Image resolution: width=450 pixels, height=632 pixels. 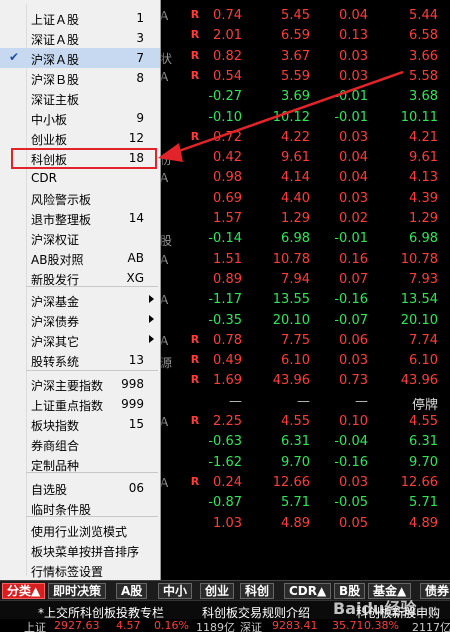 I want to click on menu-item: 股转系统 13, so click(x=80, y=360).